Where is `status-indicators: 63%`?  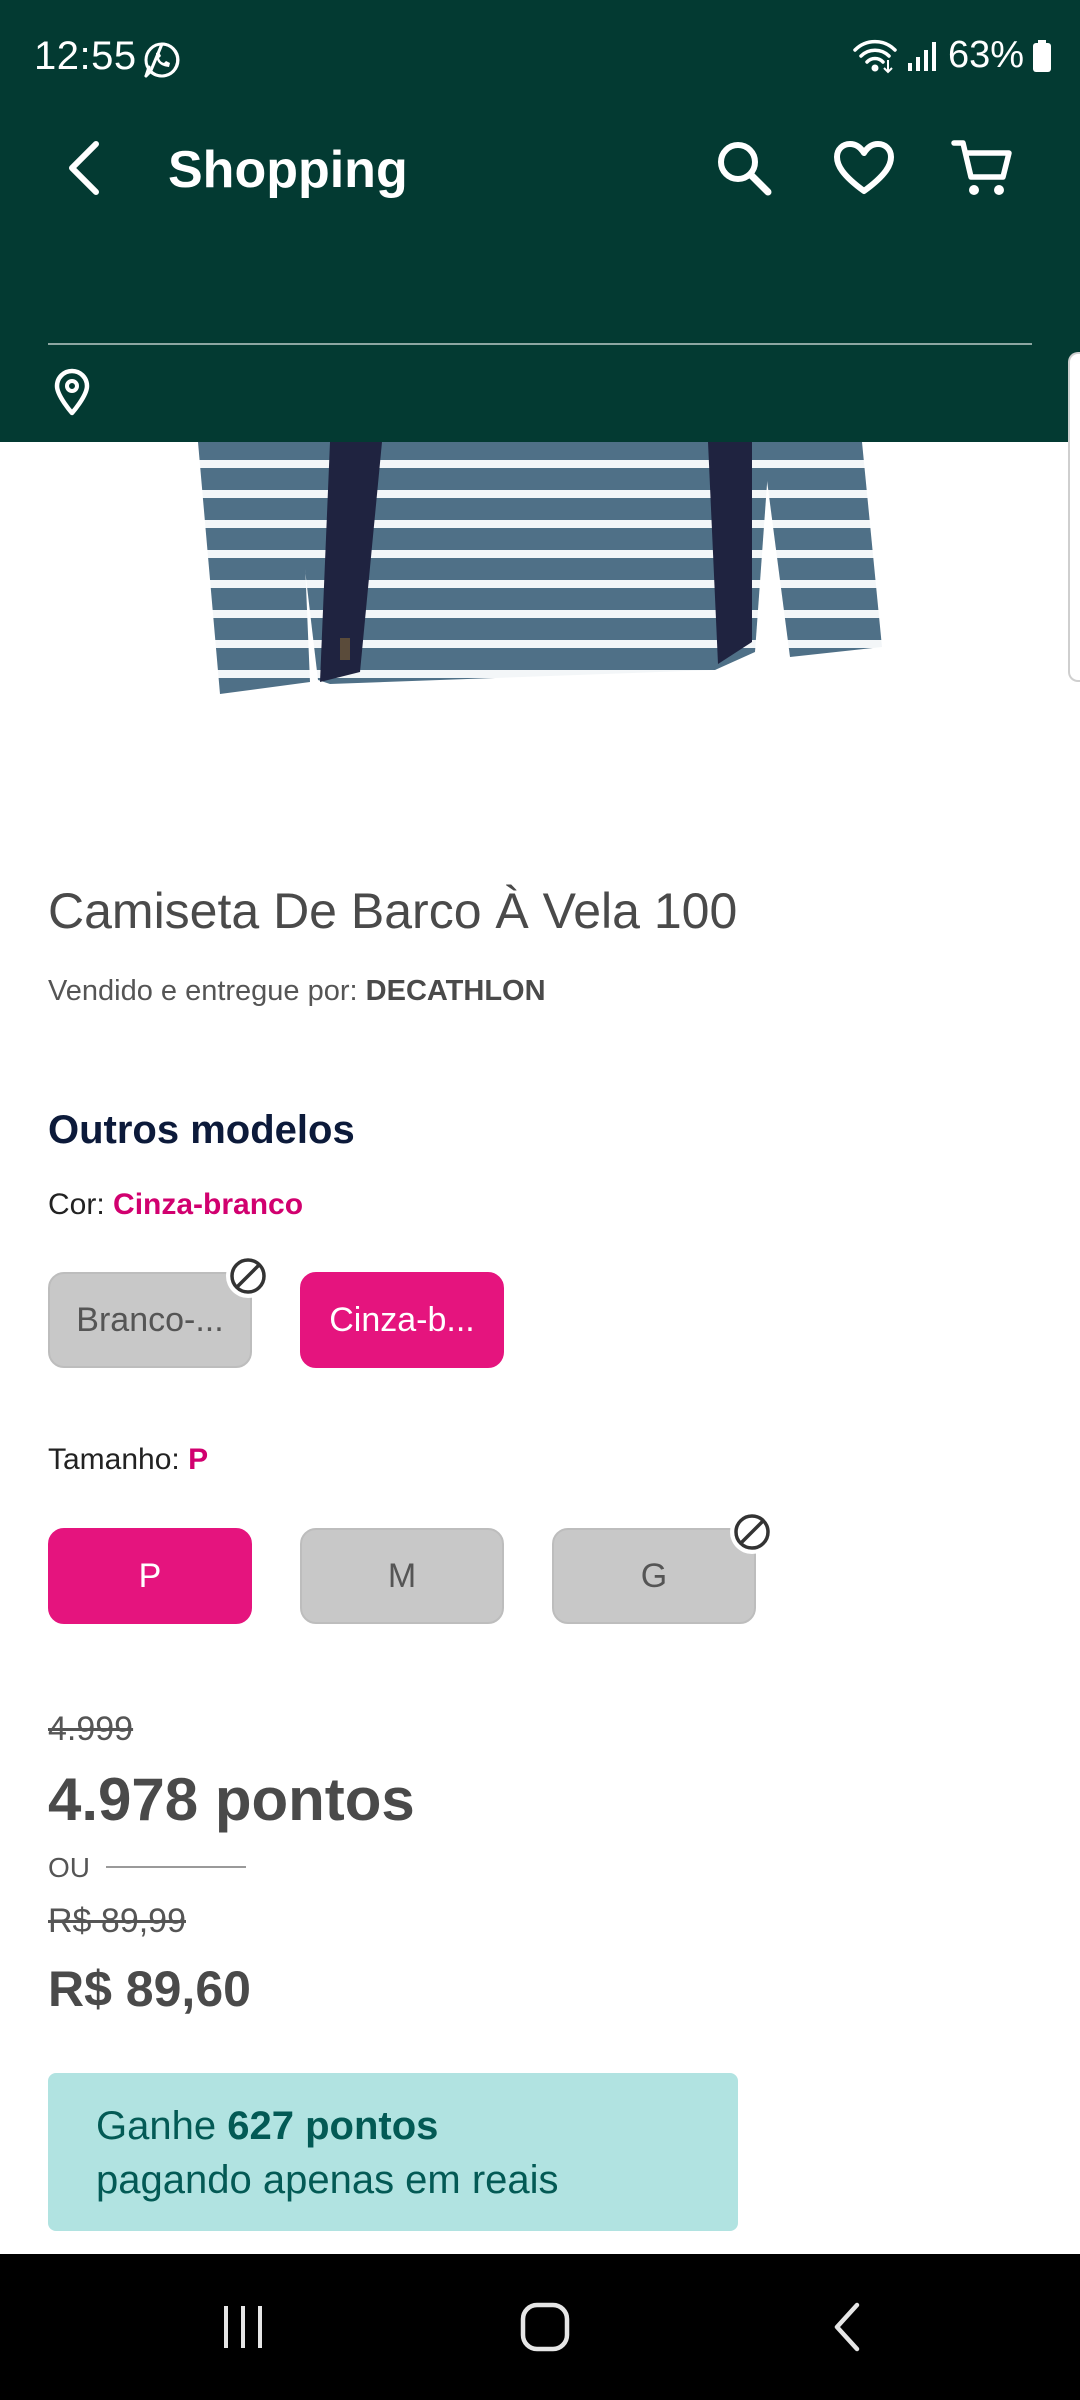 status-indicators: 63% is located at coordinates (952, 55).